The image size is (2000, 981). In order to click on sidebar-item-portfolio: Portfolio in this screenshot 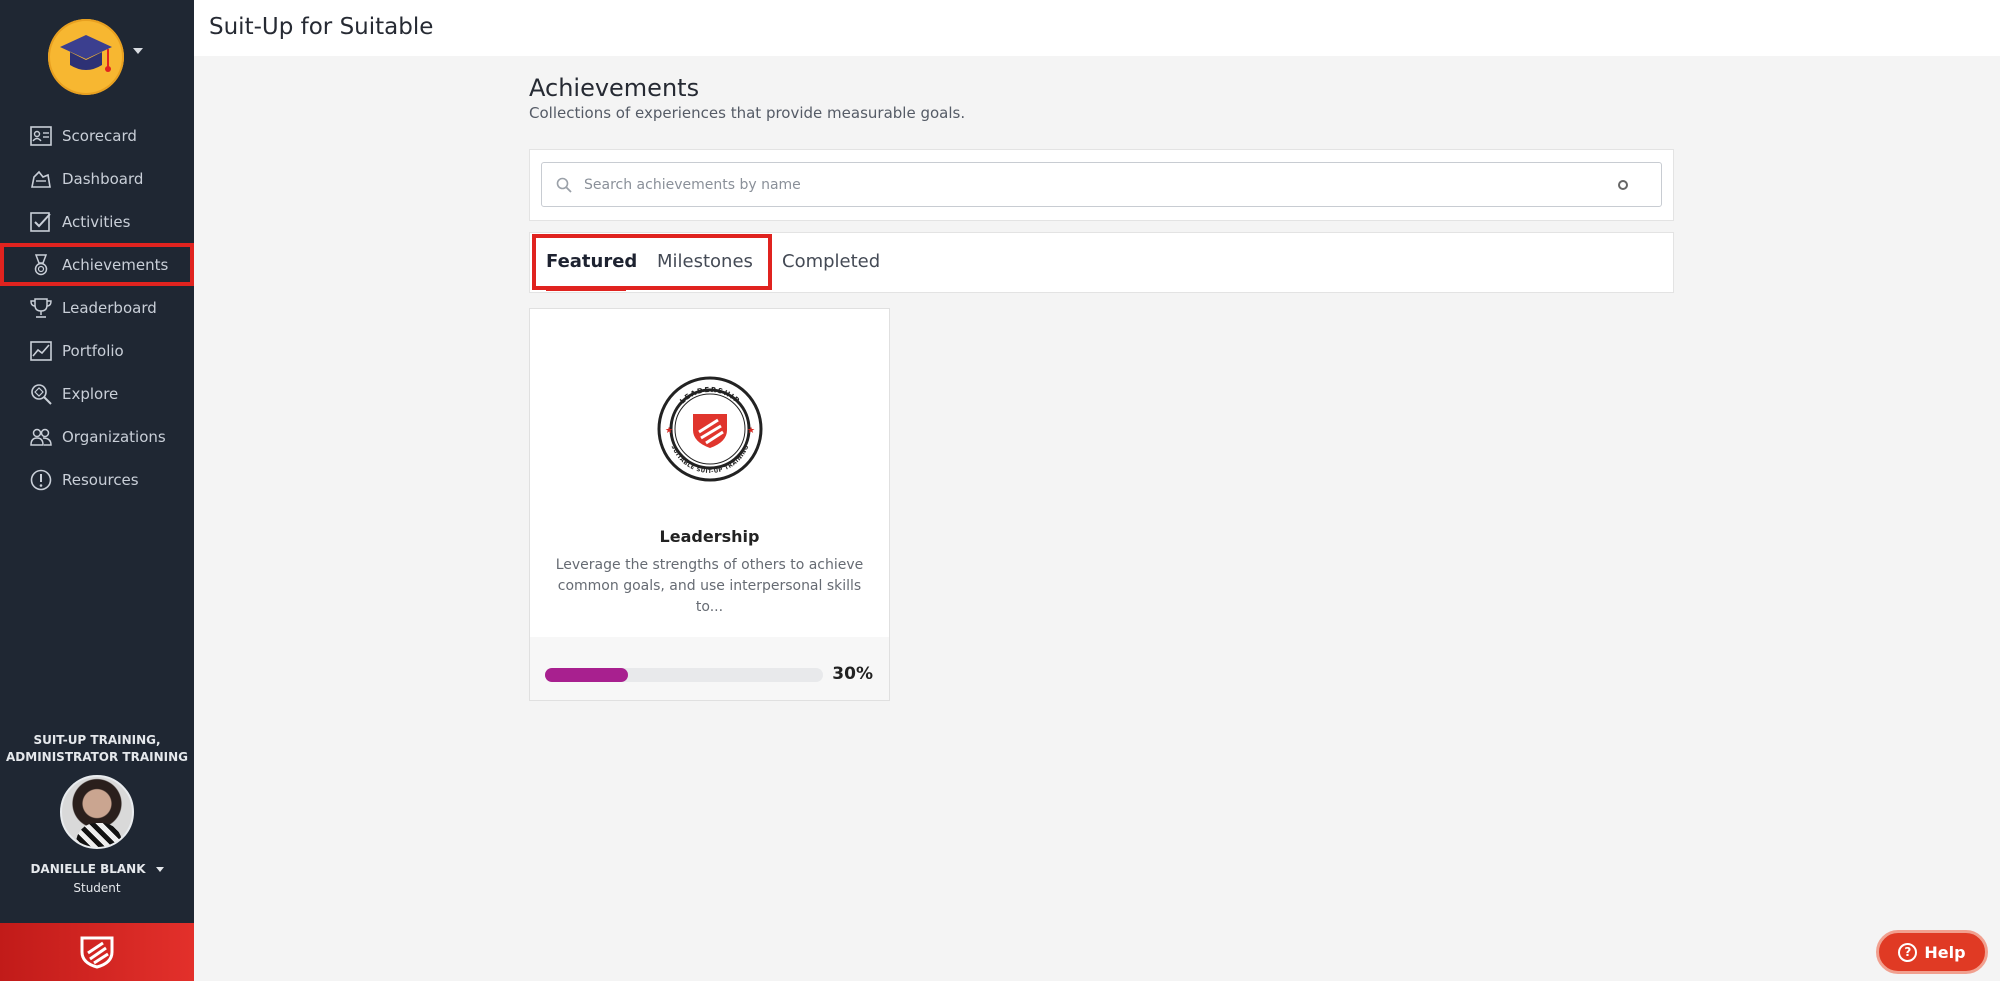, I will do `click(97, 350)`.